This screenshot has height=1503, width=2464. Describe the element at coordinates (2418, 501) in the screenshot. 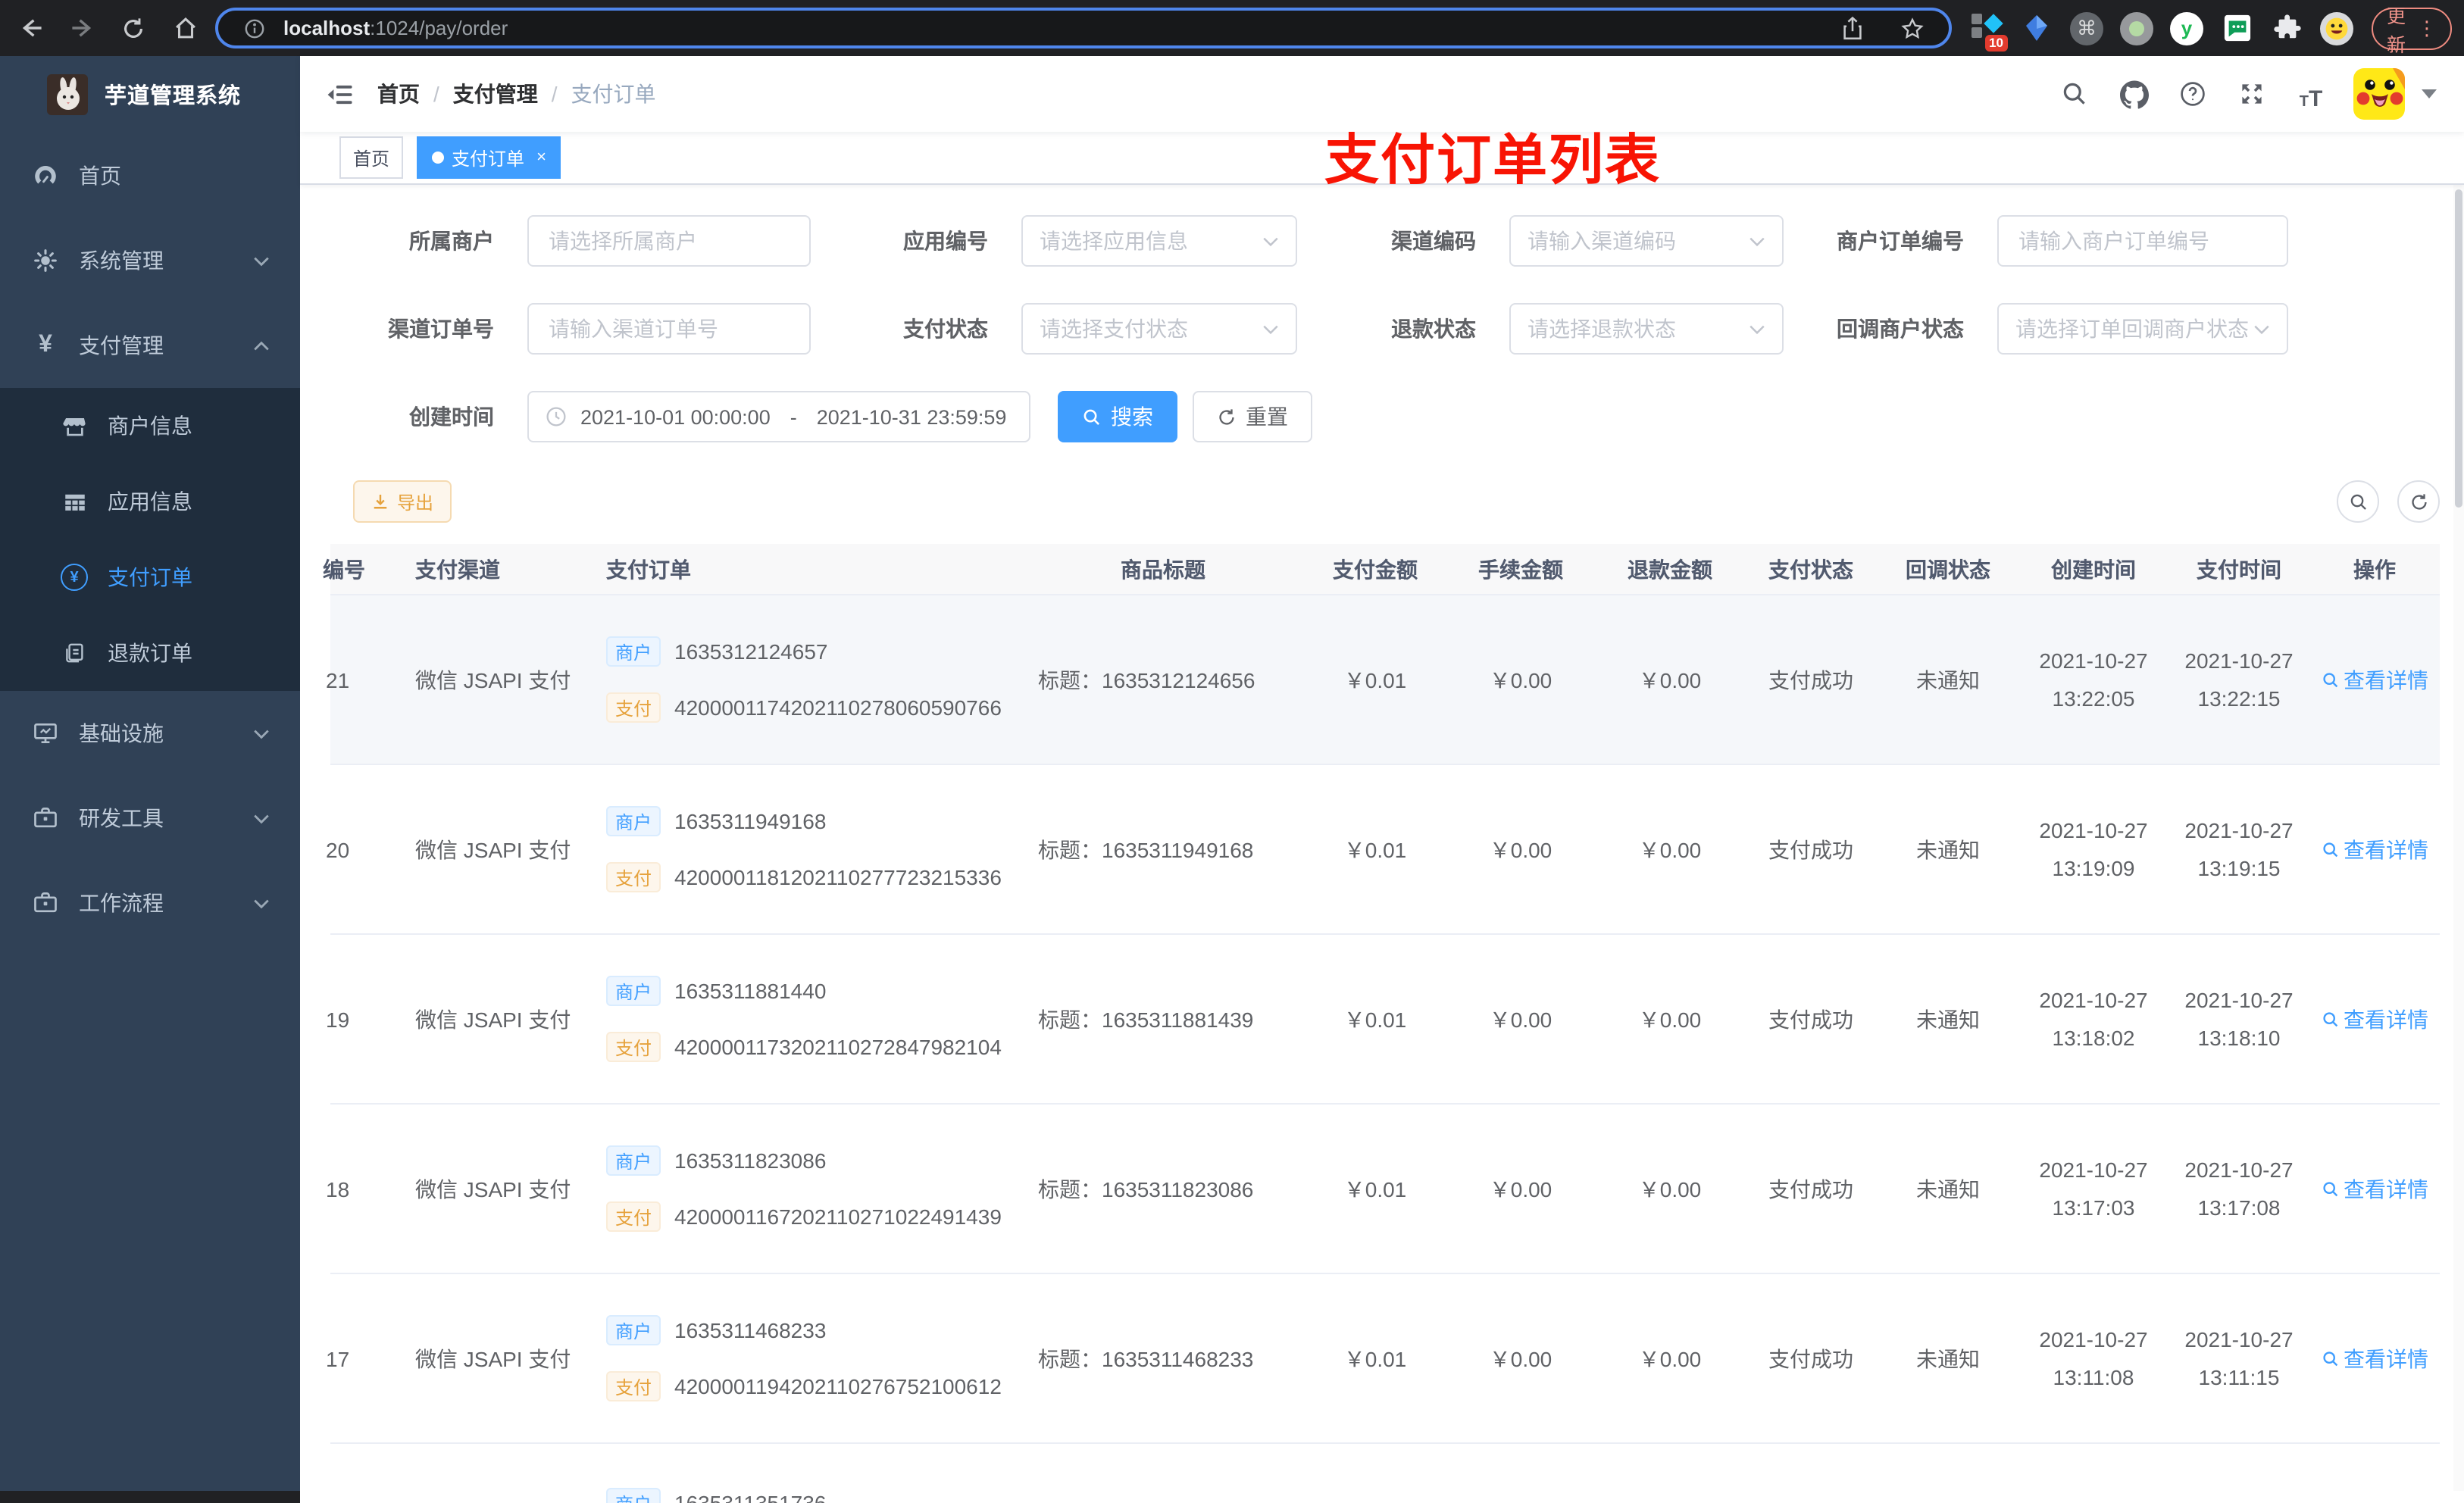

I see `refresh-table-icon-button` at that location.